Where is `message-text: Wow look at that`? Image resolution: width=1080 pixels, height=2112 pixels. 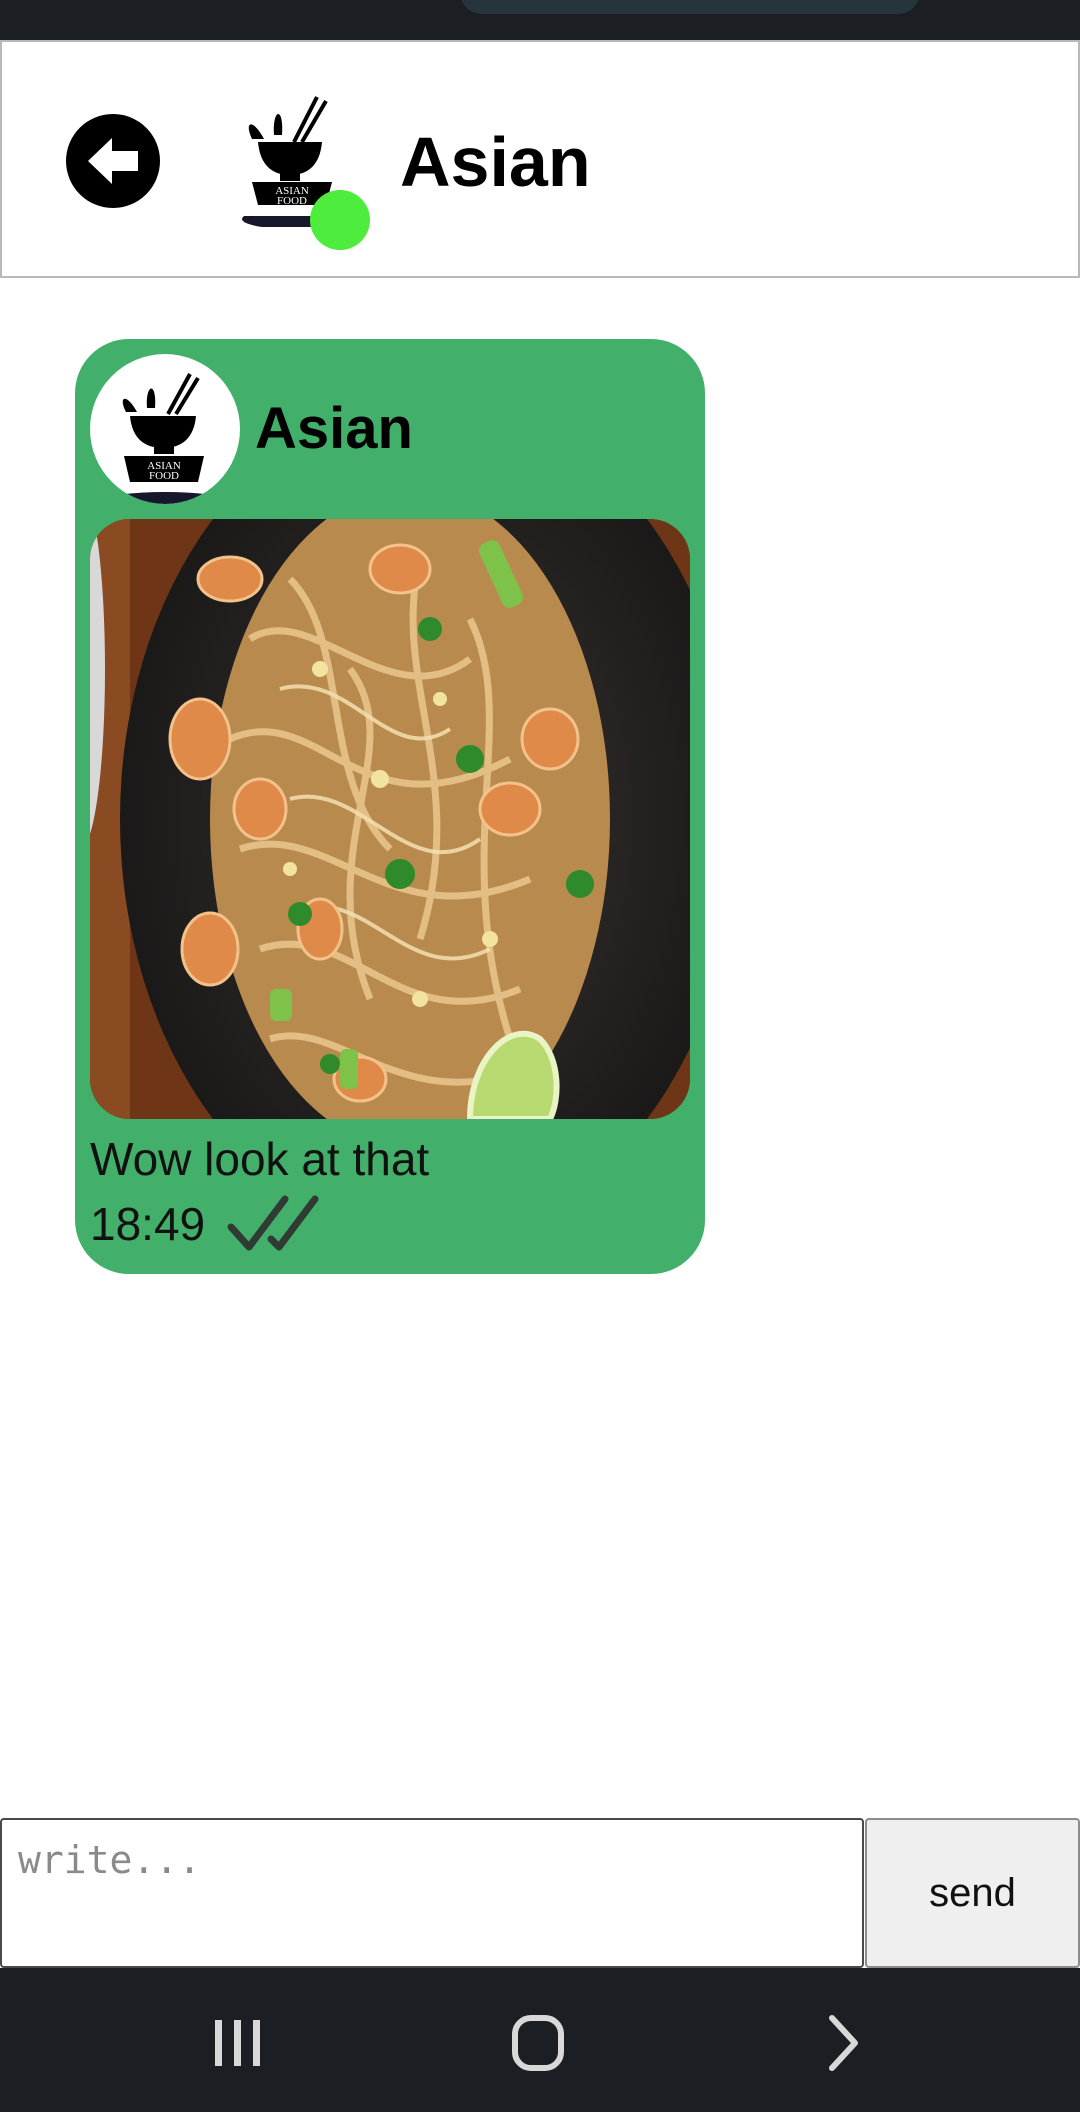
message-text: Wow look at that is located at coordinates (260, 1159).